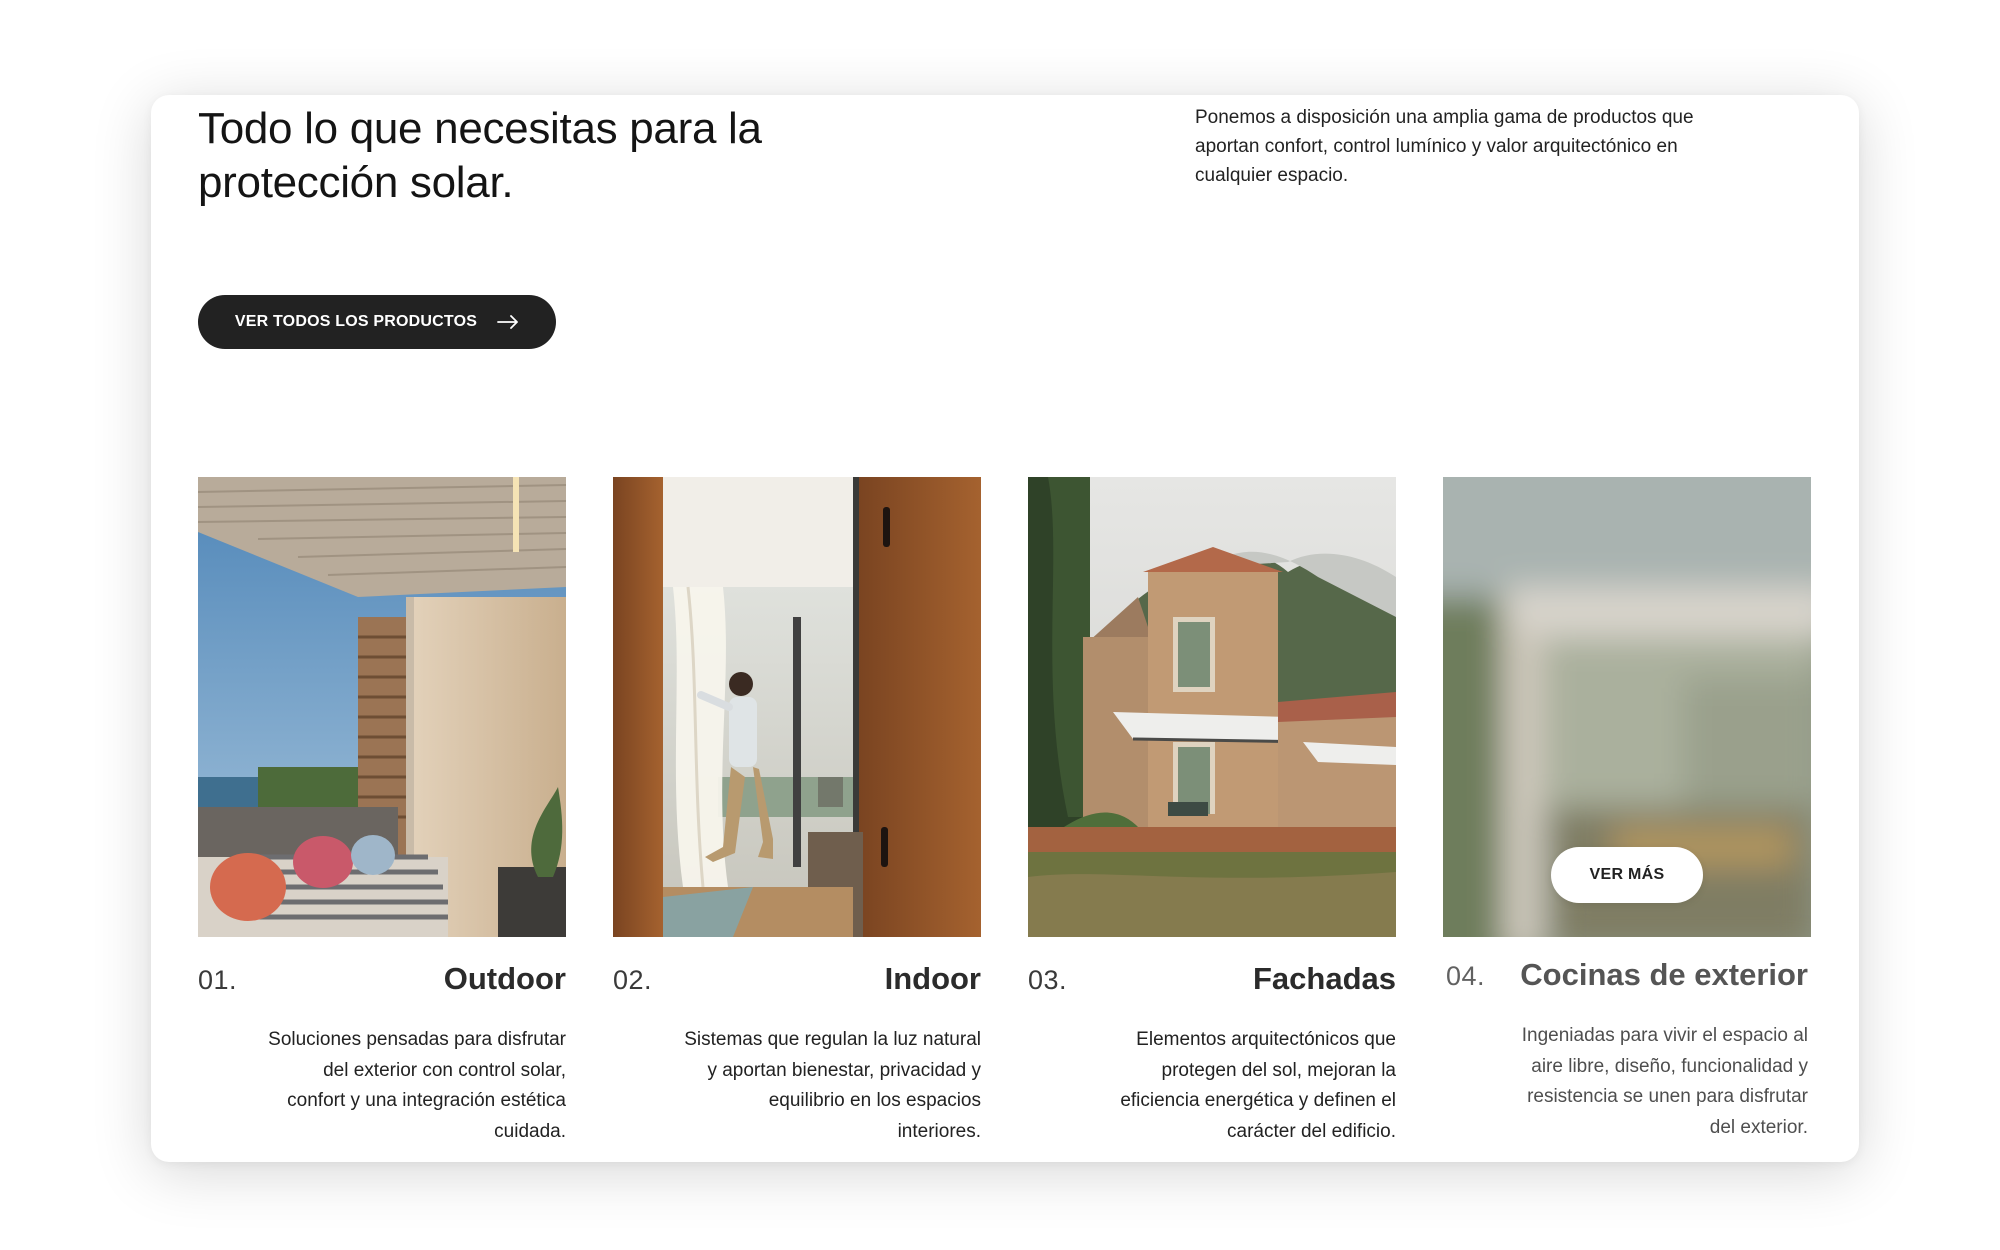  Describe the element at coordinates (505, 979) in the screenshot. I see `product-name: Outdoor` at that location.